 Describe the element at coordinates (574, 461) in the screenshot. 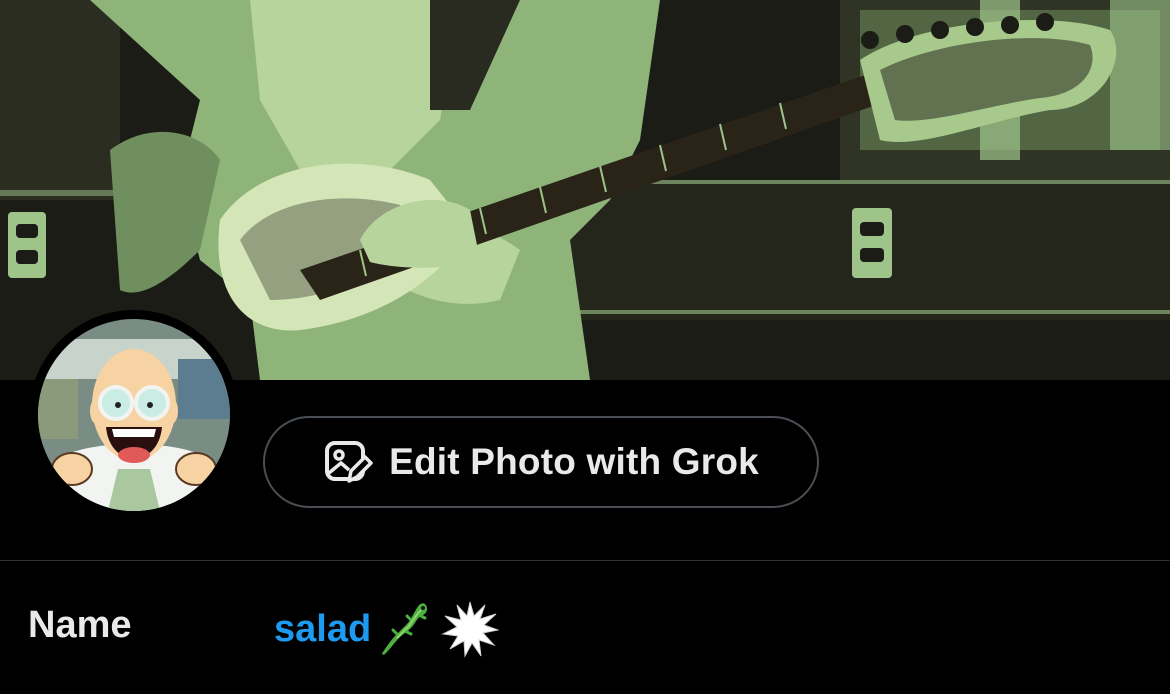

I see `edit-photo-with-grok-label: Edit Photo with Grok` at that location.